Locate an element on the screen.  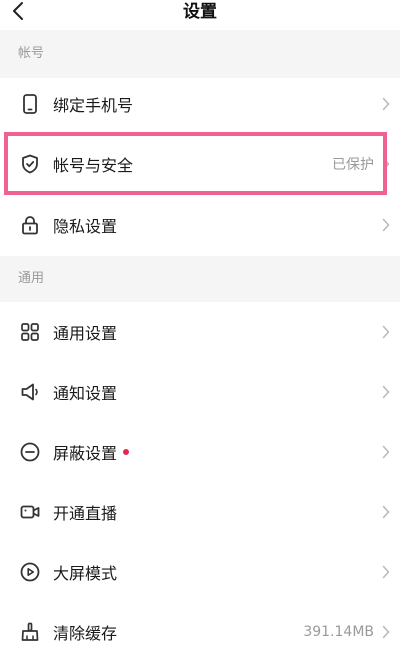
settings-item-general: 通用设置 is located at coordinates (200, 332).